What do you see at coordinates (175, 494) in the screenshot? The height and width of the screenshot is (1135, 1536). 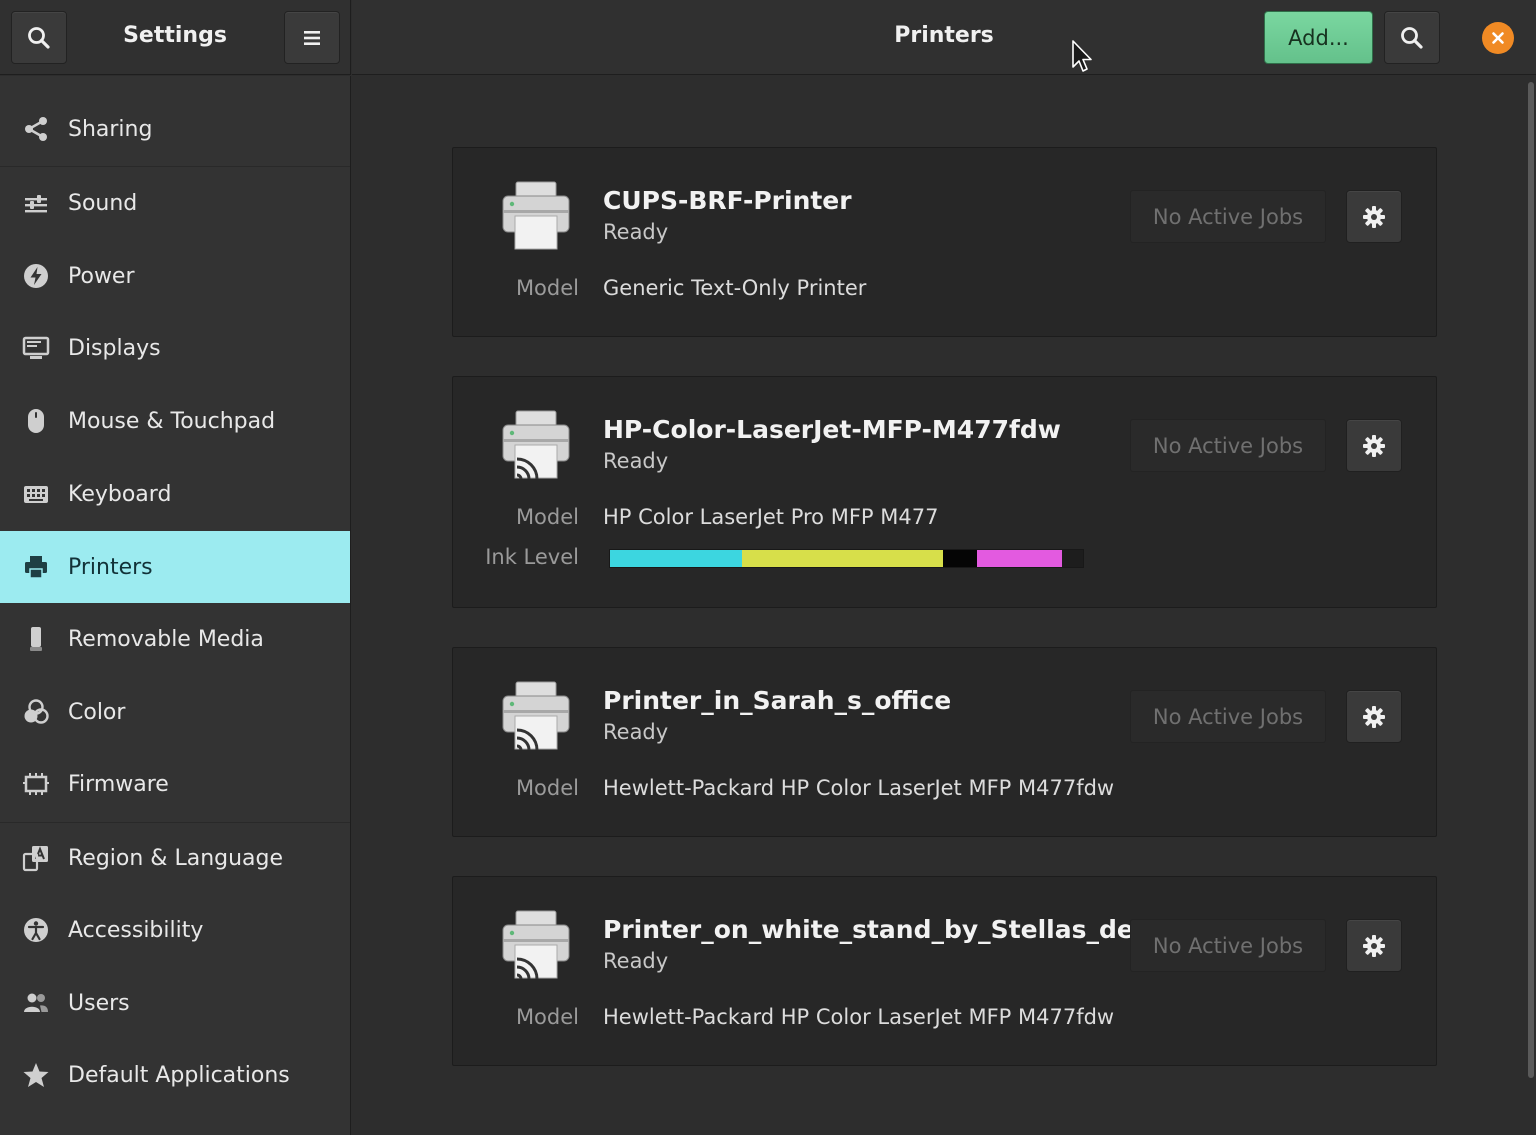 I see `sidebar-item-keyboard: Keyboard` at bounding box center [175, 494].